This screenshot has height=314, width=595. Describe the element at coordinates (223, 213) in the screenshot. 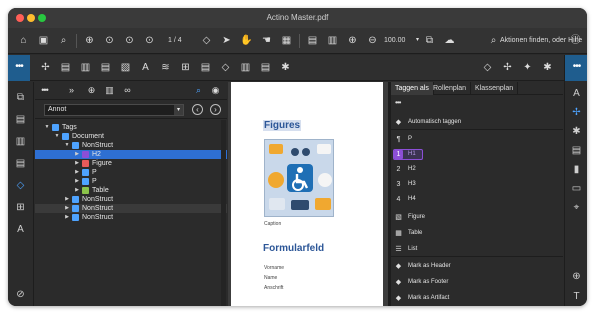

I see `tree-scrollbar` at that location.